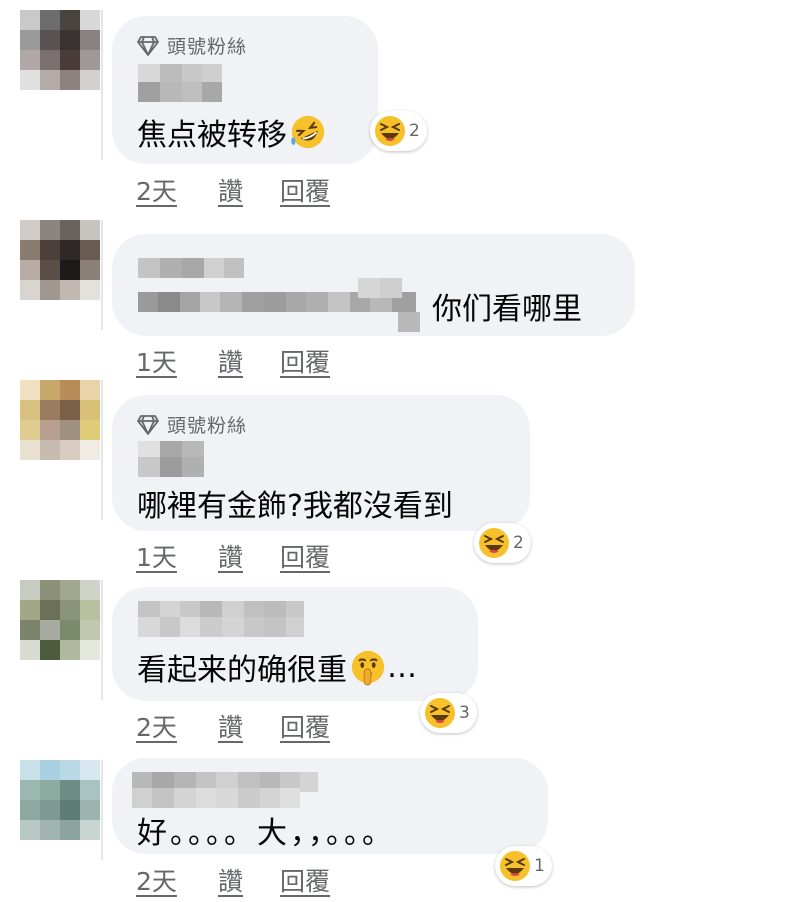 The image size is (800, 902). What do you see at coordinates (539, 866) in the screenshot?
I see `reaction-count: 1` at bounding box center [539, 866].